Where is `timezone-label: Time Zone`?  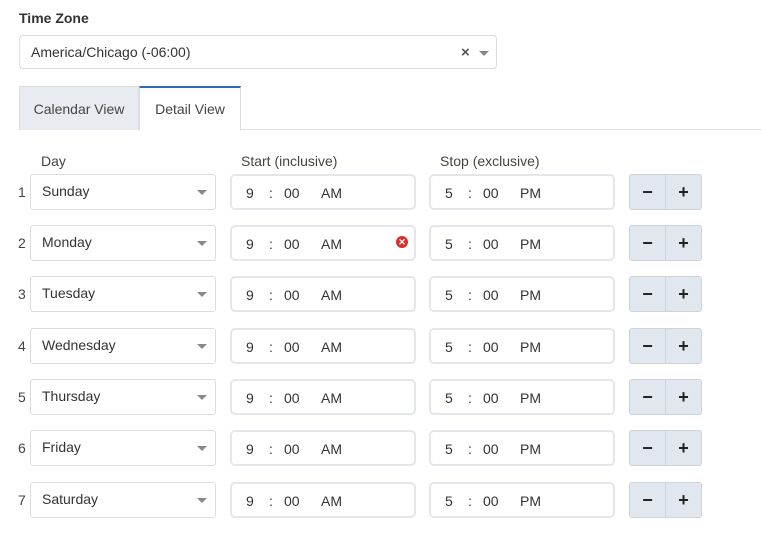
timezone-label: Time Zone is located at coordinates (54, 18).